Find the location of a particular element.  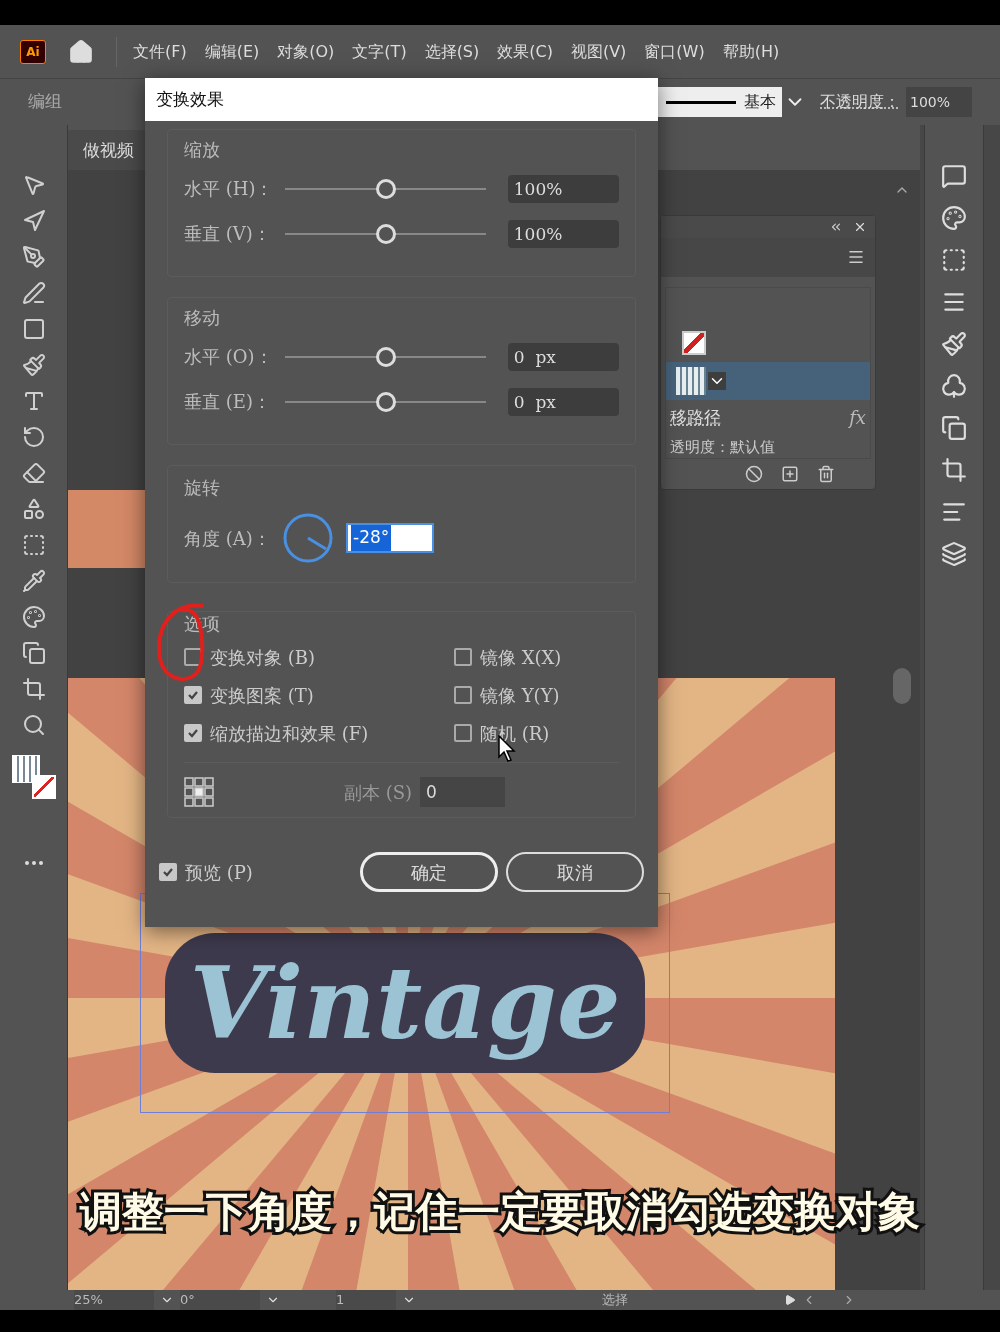

menu-item: 视图(V) is located at coordinates (598, 51).